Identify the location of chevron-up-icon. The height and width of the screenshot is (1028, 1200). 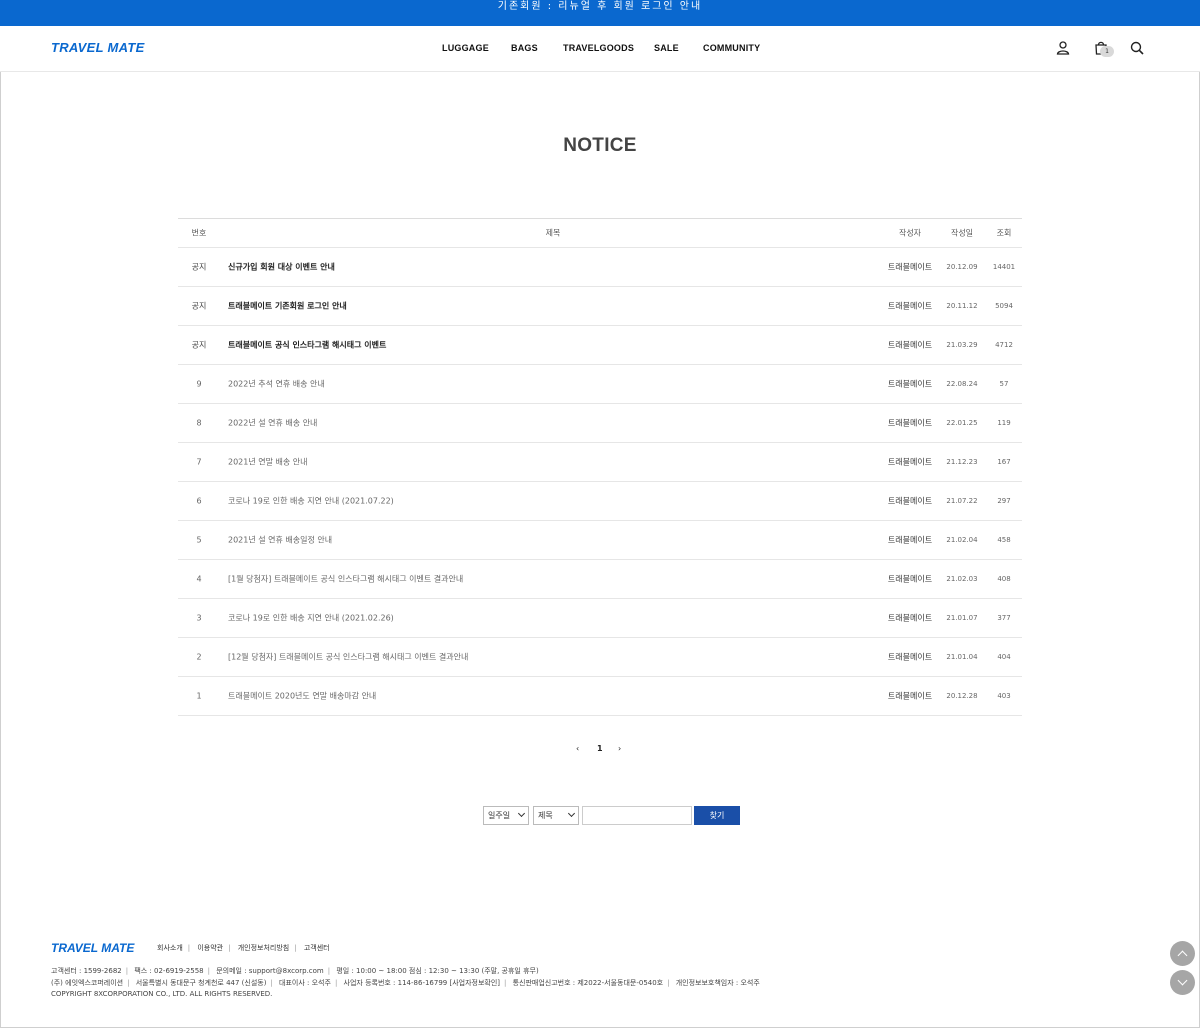
(1182, 955).